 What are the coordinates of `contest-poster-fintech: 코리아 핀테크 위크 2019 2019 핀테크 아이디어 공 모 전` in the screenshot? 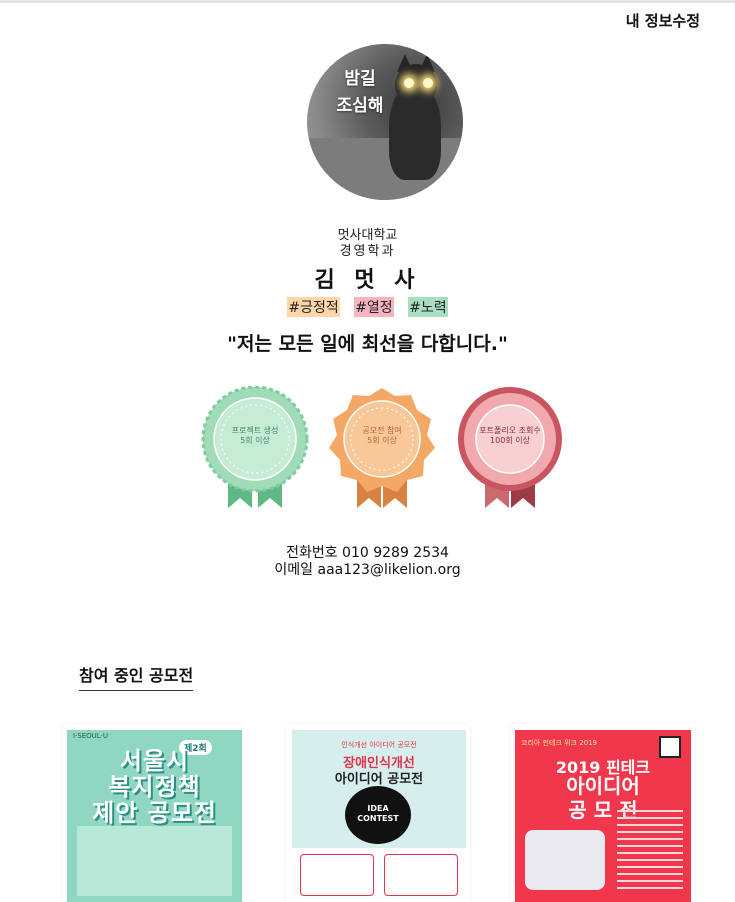 It's located at (603, 813).